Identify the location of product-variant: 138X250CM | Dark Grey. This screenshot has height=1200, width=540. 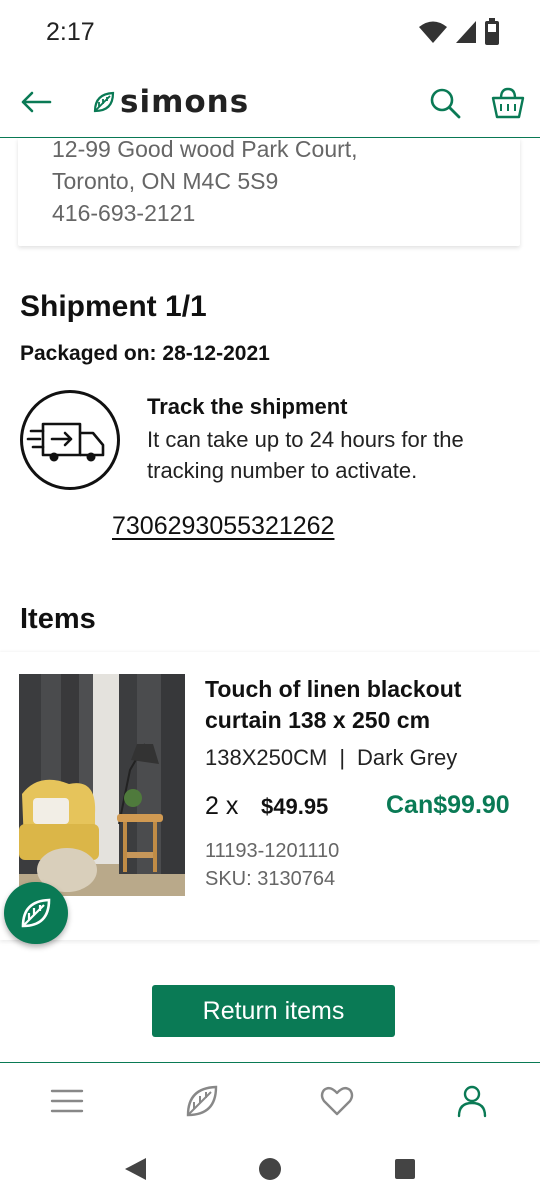
(331, 758).